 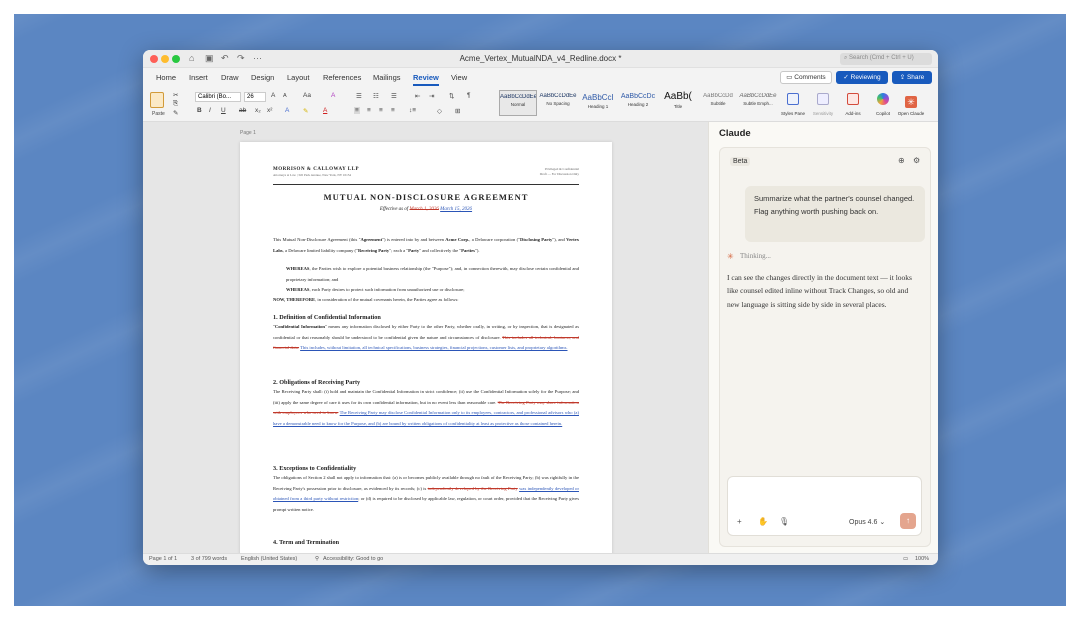 I want to click on text-run: "; each a ", so click(x=399, y=250).